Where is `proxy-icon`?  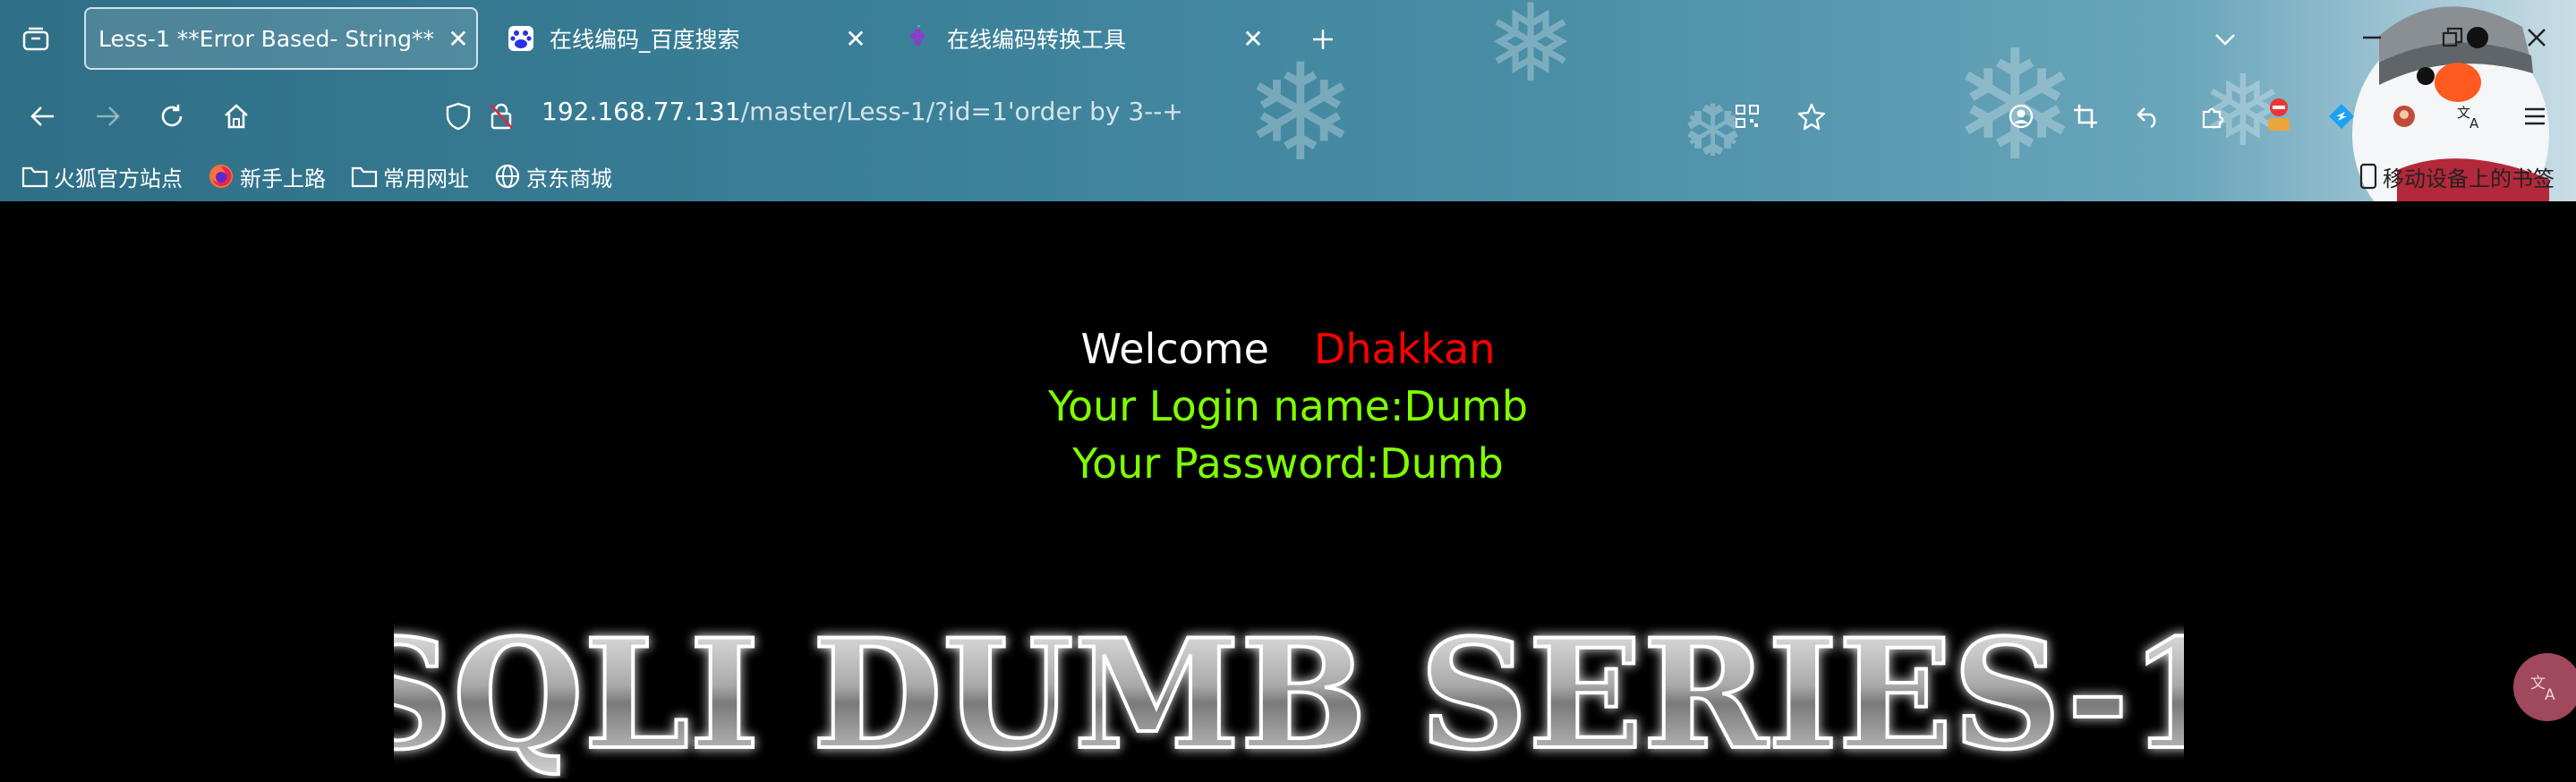 proxy-icon is located at coordinates (2341, 117).